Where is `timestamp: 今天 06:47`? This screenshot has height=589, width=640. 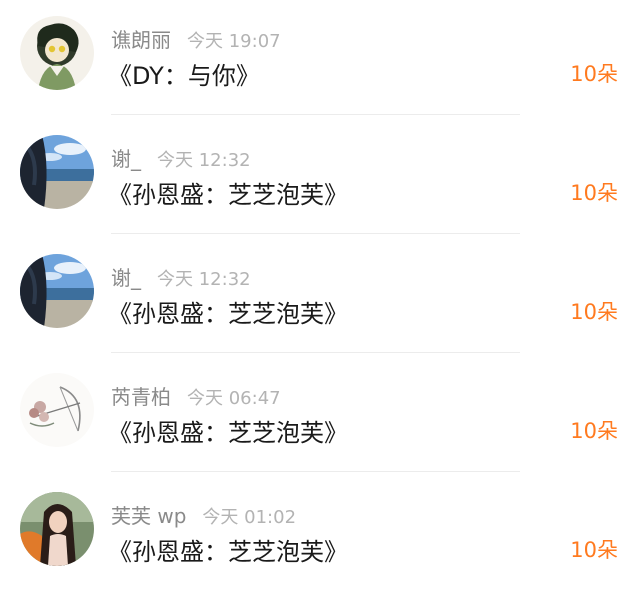 timestamp: 今天 06:47 is located at coordinates (234, 398).